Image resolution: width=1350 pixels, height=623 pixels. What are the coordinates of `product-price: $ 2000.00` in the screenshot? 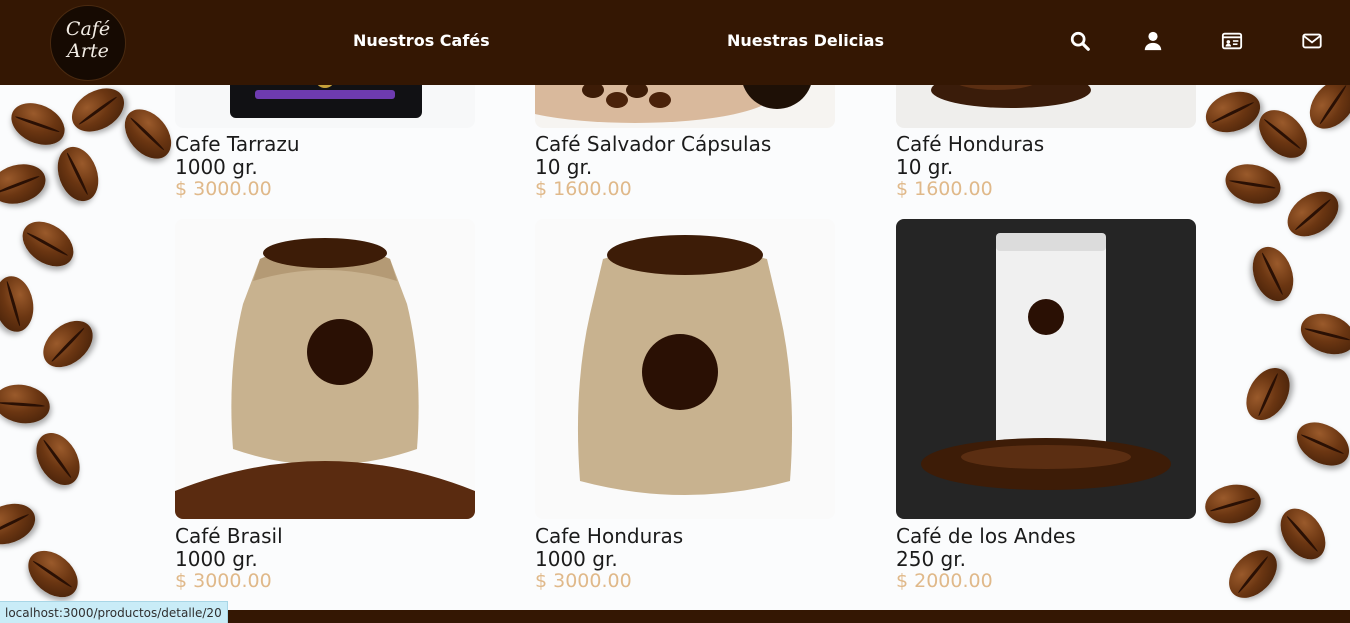 It's located at (944, 581).